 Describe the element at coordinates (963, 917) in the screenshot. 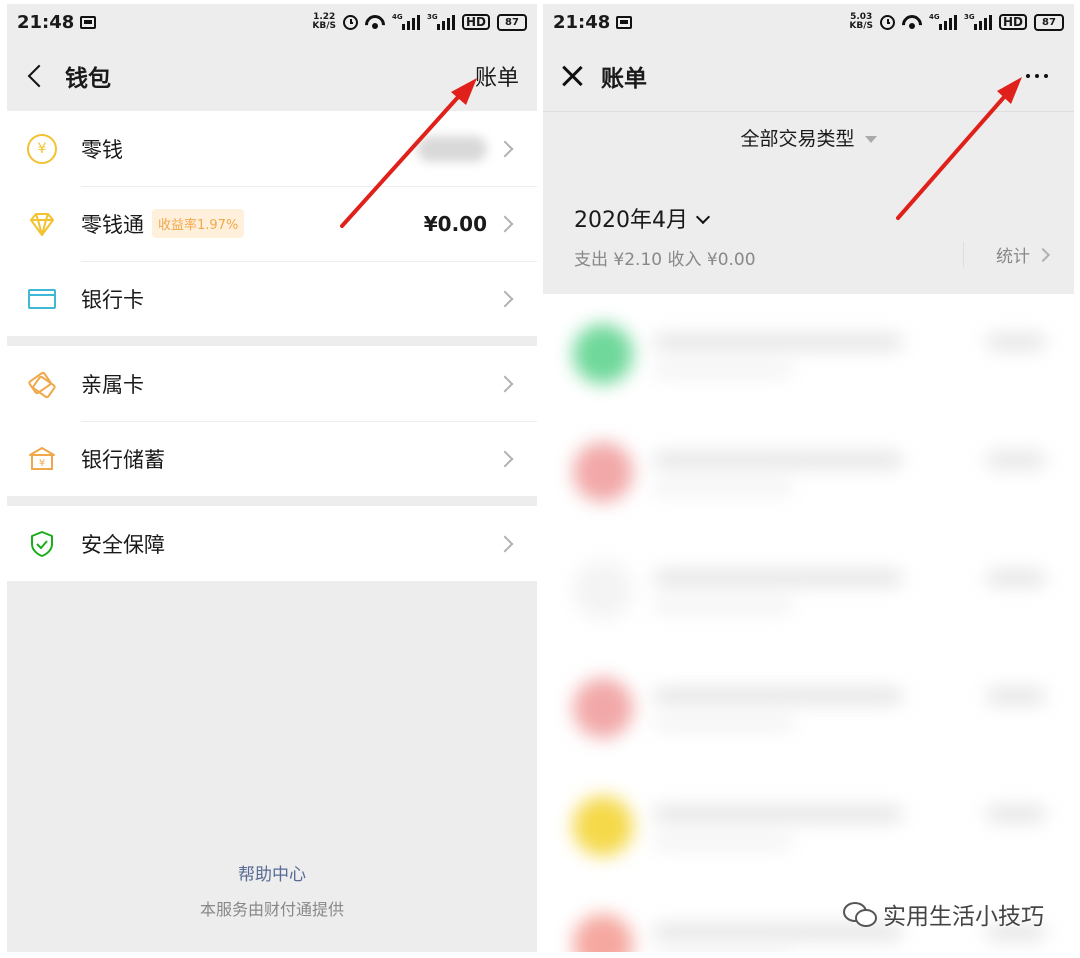

I see `watermark-text: 实用生活小技巧` at that location.